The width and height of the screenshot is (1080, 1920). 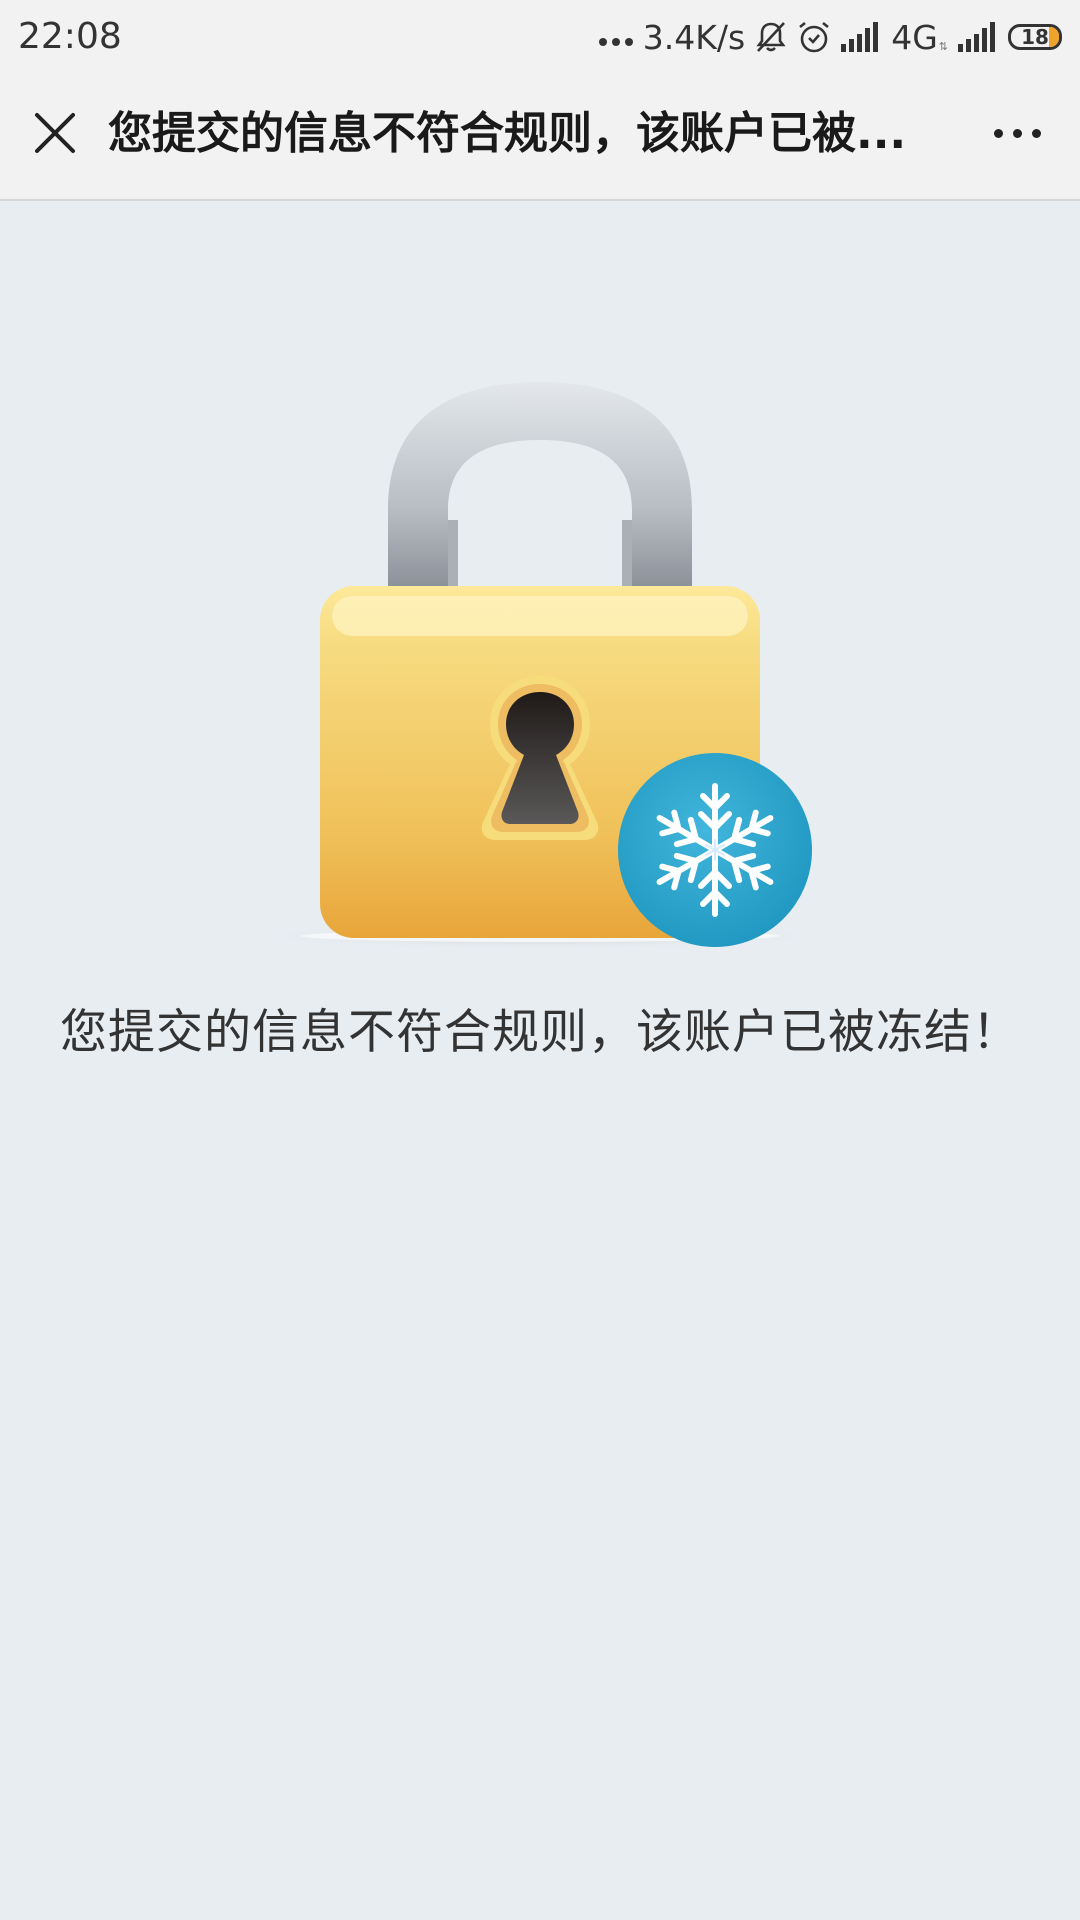 I want to click on battery-body: 18, so click(x=1035, y=37).